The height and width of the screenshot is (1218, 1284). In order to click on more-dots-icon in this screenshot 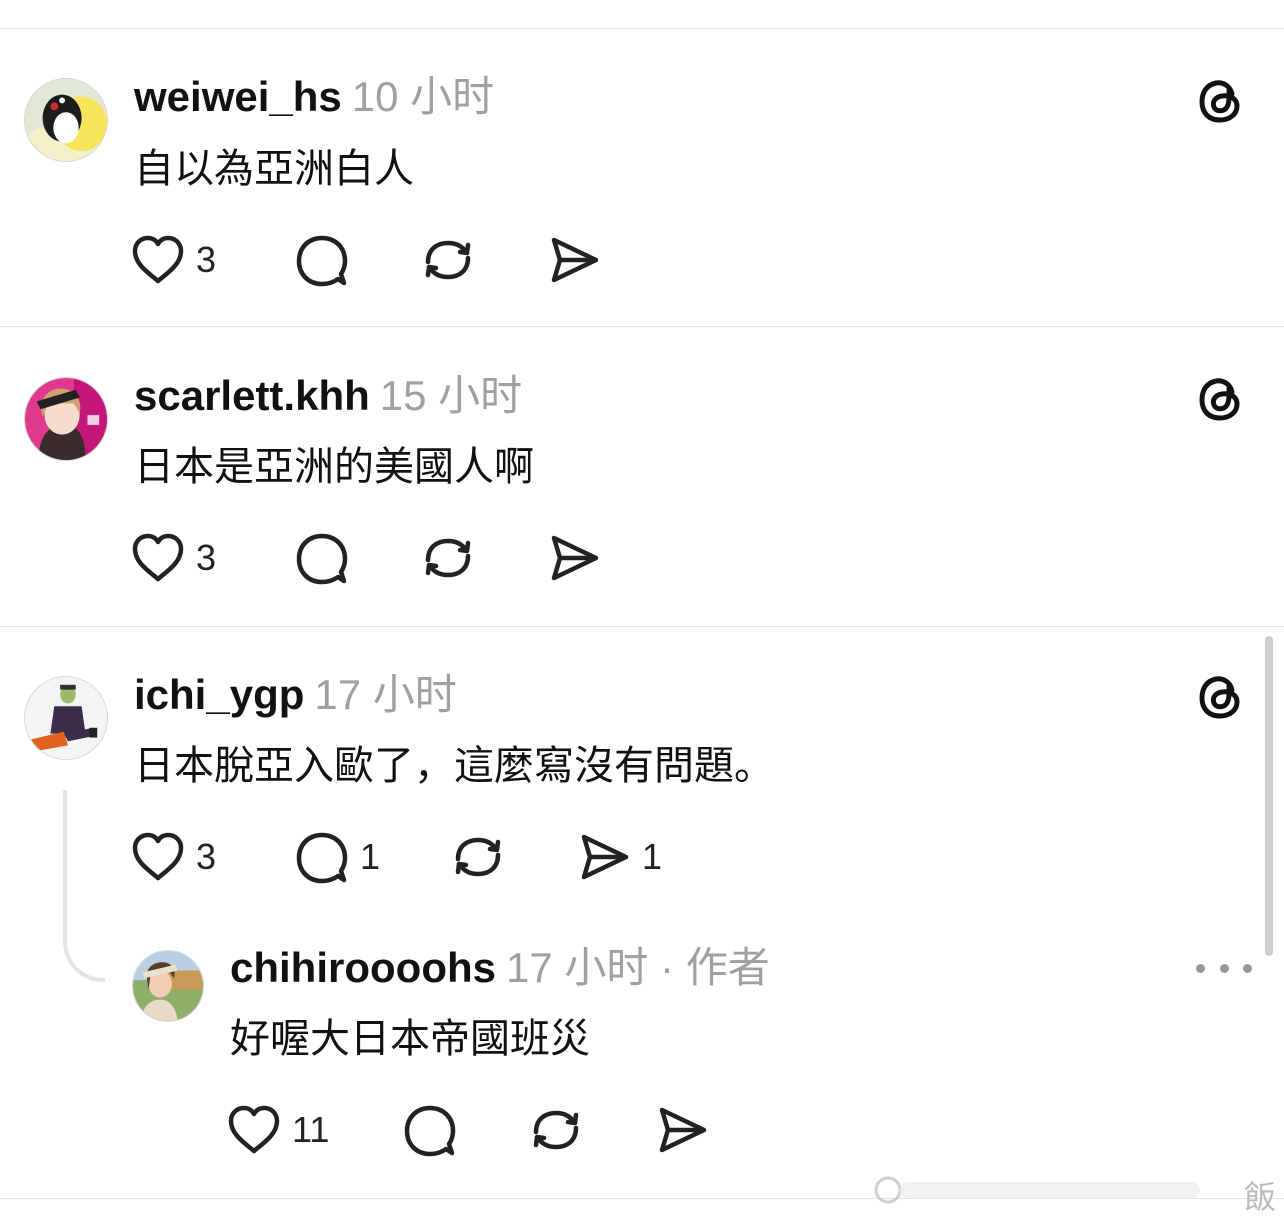, I will do `click(1224, 968)`.